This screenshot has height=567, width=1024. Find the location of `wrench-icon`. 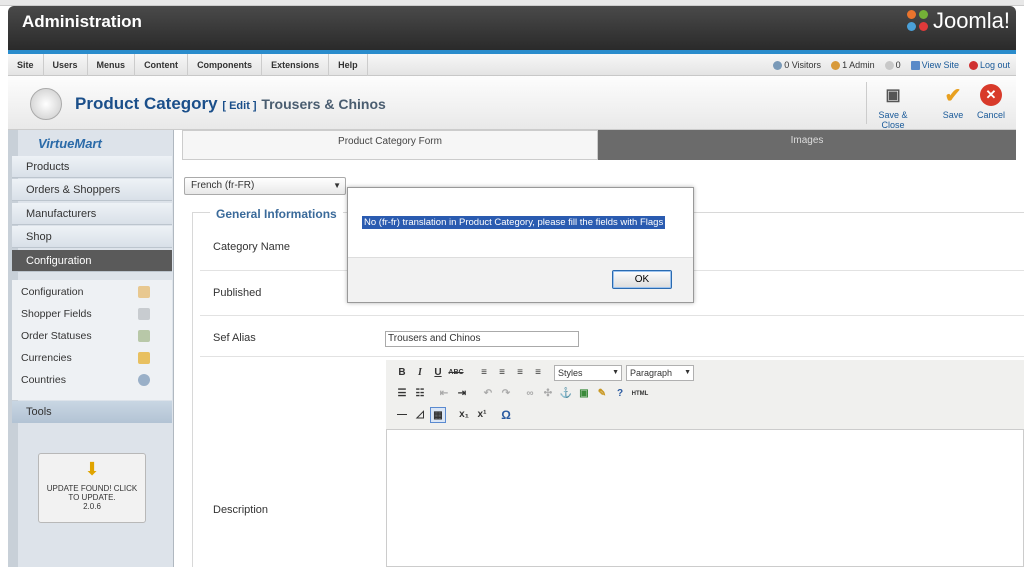

wrench-icon is located at coordinates (144, 292).